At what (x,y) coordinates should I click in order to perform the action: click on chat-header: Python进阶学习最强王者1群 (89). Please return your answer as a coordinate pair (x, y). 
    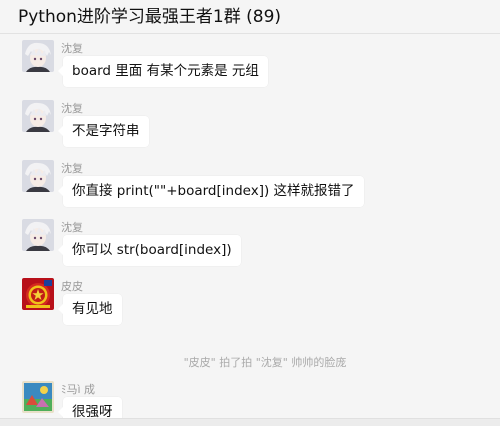
    Looking at the image, I should click on (250, 17).